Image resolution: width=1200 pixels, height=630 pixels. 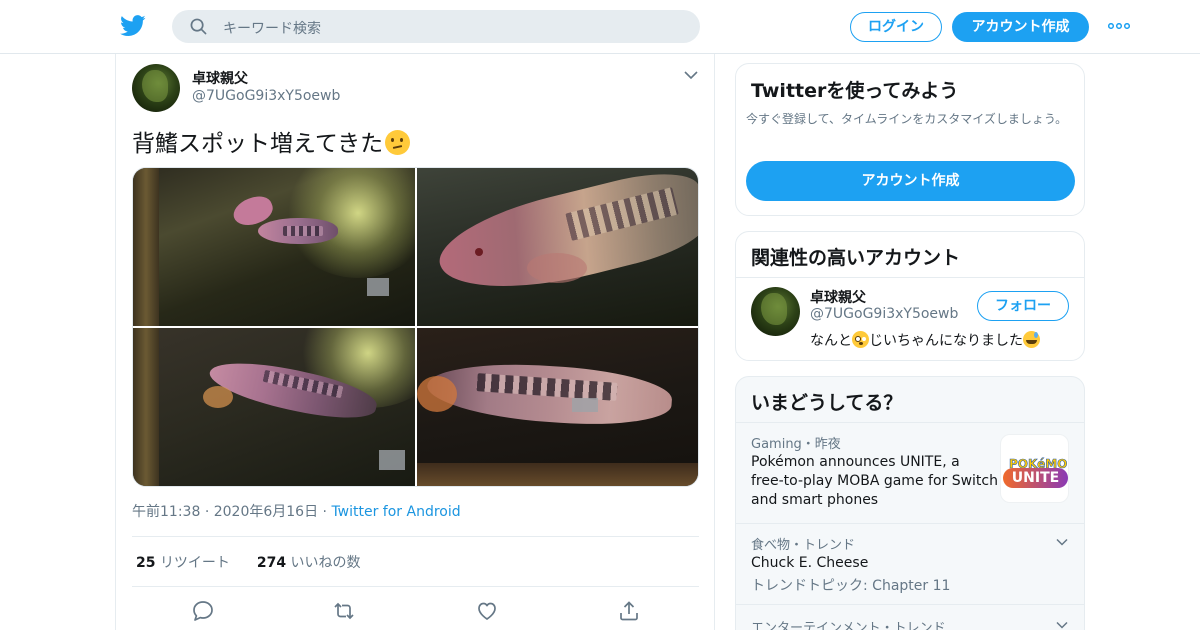 I want to click on tweet-text: 背鰭スポット増えてきた, so click(x=271, y=141).